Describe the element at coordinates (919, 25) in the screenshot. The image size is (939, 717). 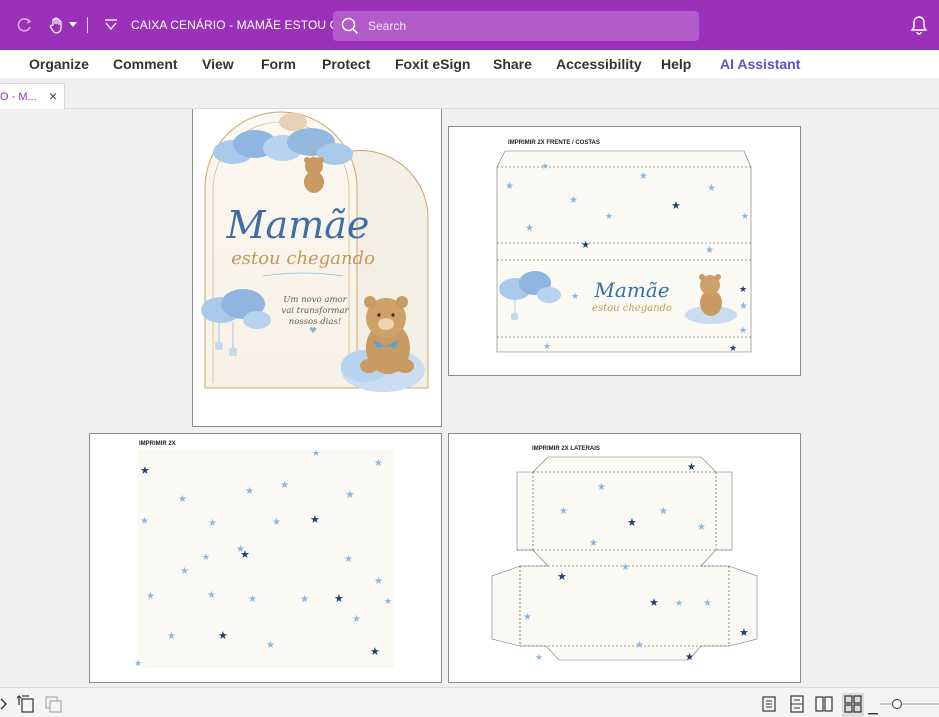
I see `notification-bell-icon` at that location.